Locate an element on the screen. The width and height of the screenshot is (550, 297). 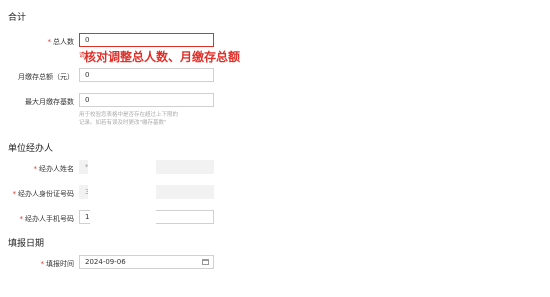
monthly-total-label: 月缴存总额（元） is located at coordinates (46, 77).